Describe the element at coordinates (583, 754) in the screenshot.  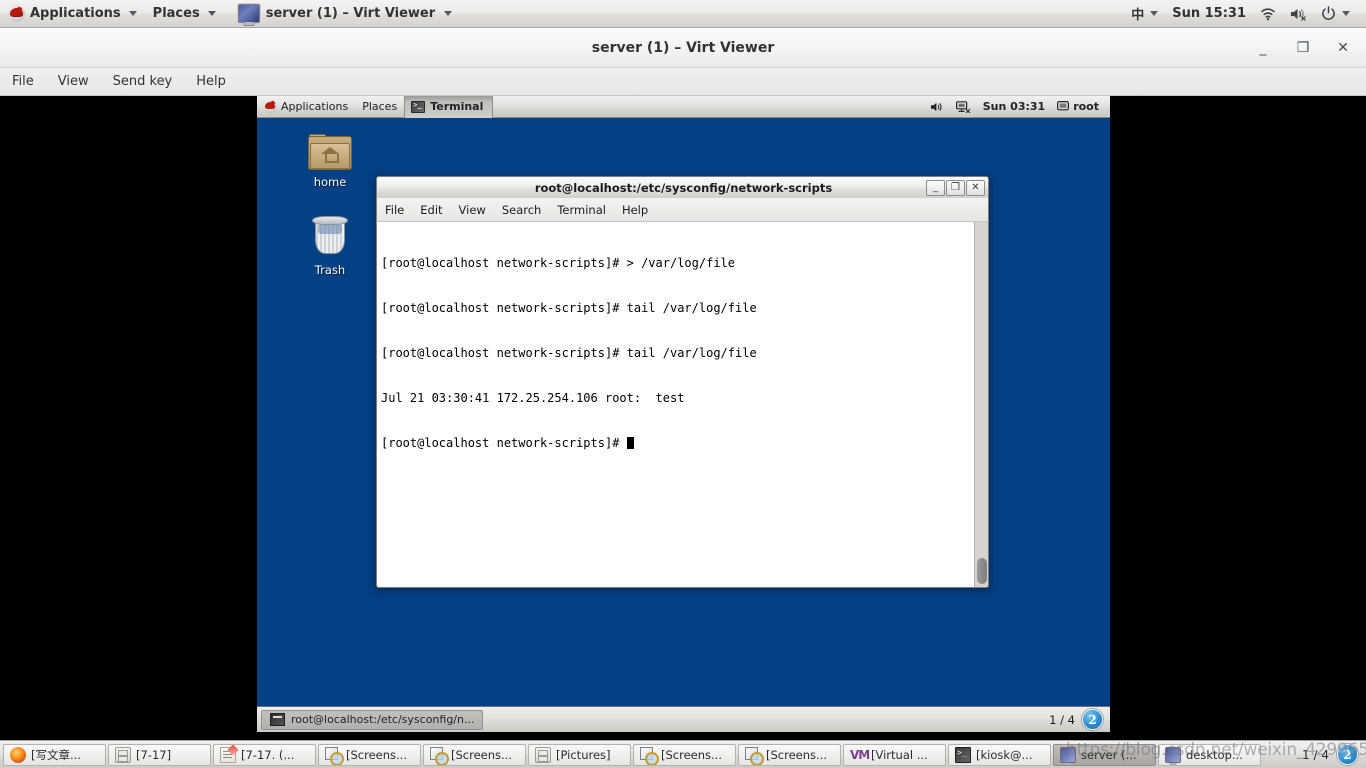
I see `taskbar-button-label: [Pictures]` at that location.